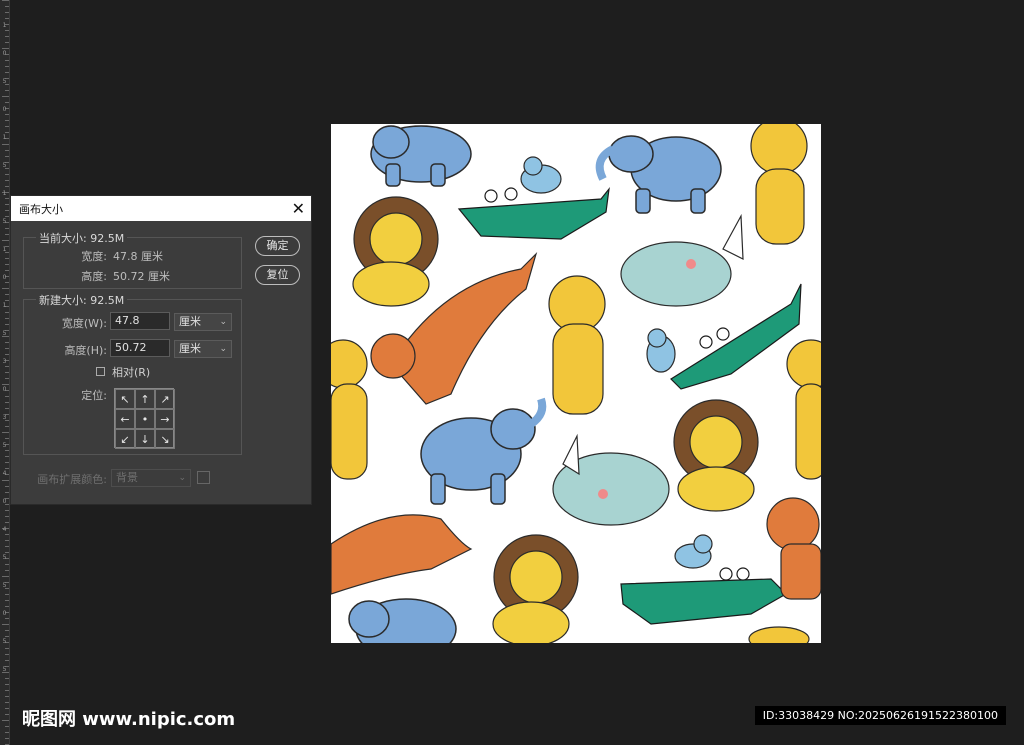 Image resolution: width=1024 pixels, height=745 pixels. I want to click on anchor-arrow-icon: ↗, so click(165, 399).